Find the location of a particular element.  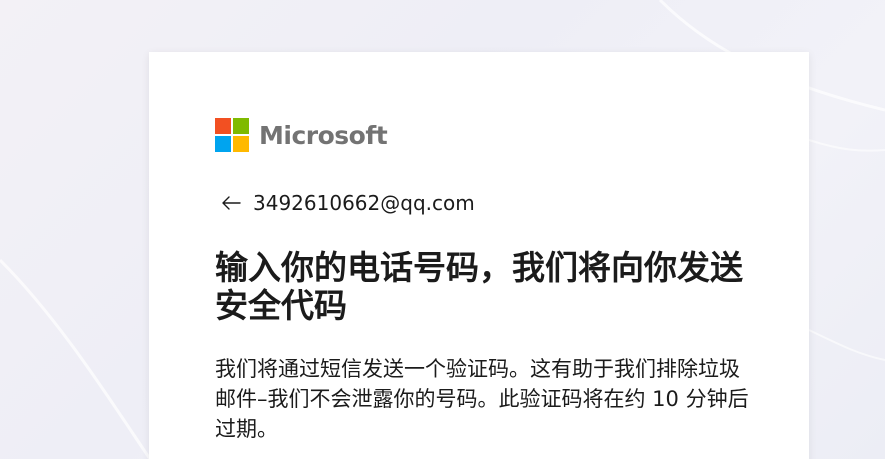

arrow-left-icon is located at coordinates (231, 203).